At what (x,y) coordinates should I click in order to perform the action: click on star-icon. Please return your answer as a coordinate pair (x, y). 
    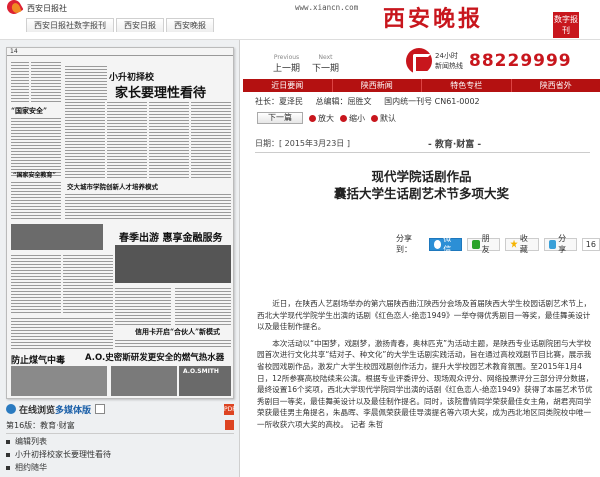
    Looking at the image, I should click on (514, 243).